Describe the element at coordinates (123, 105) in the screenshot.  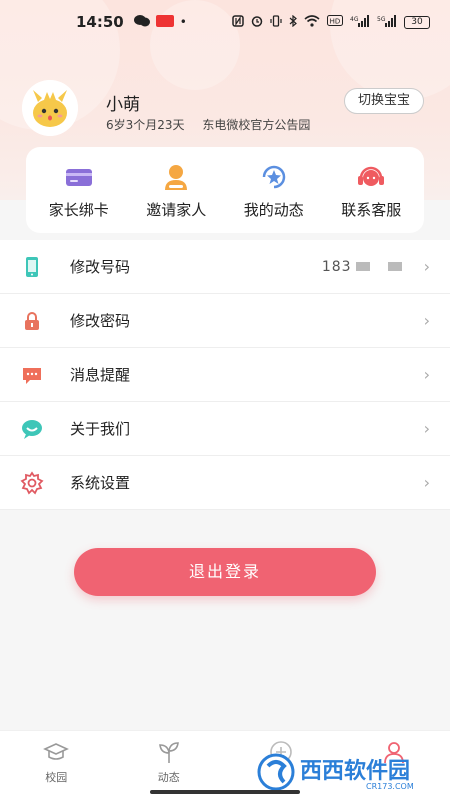
I see `user-name: 小萌` at that location.